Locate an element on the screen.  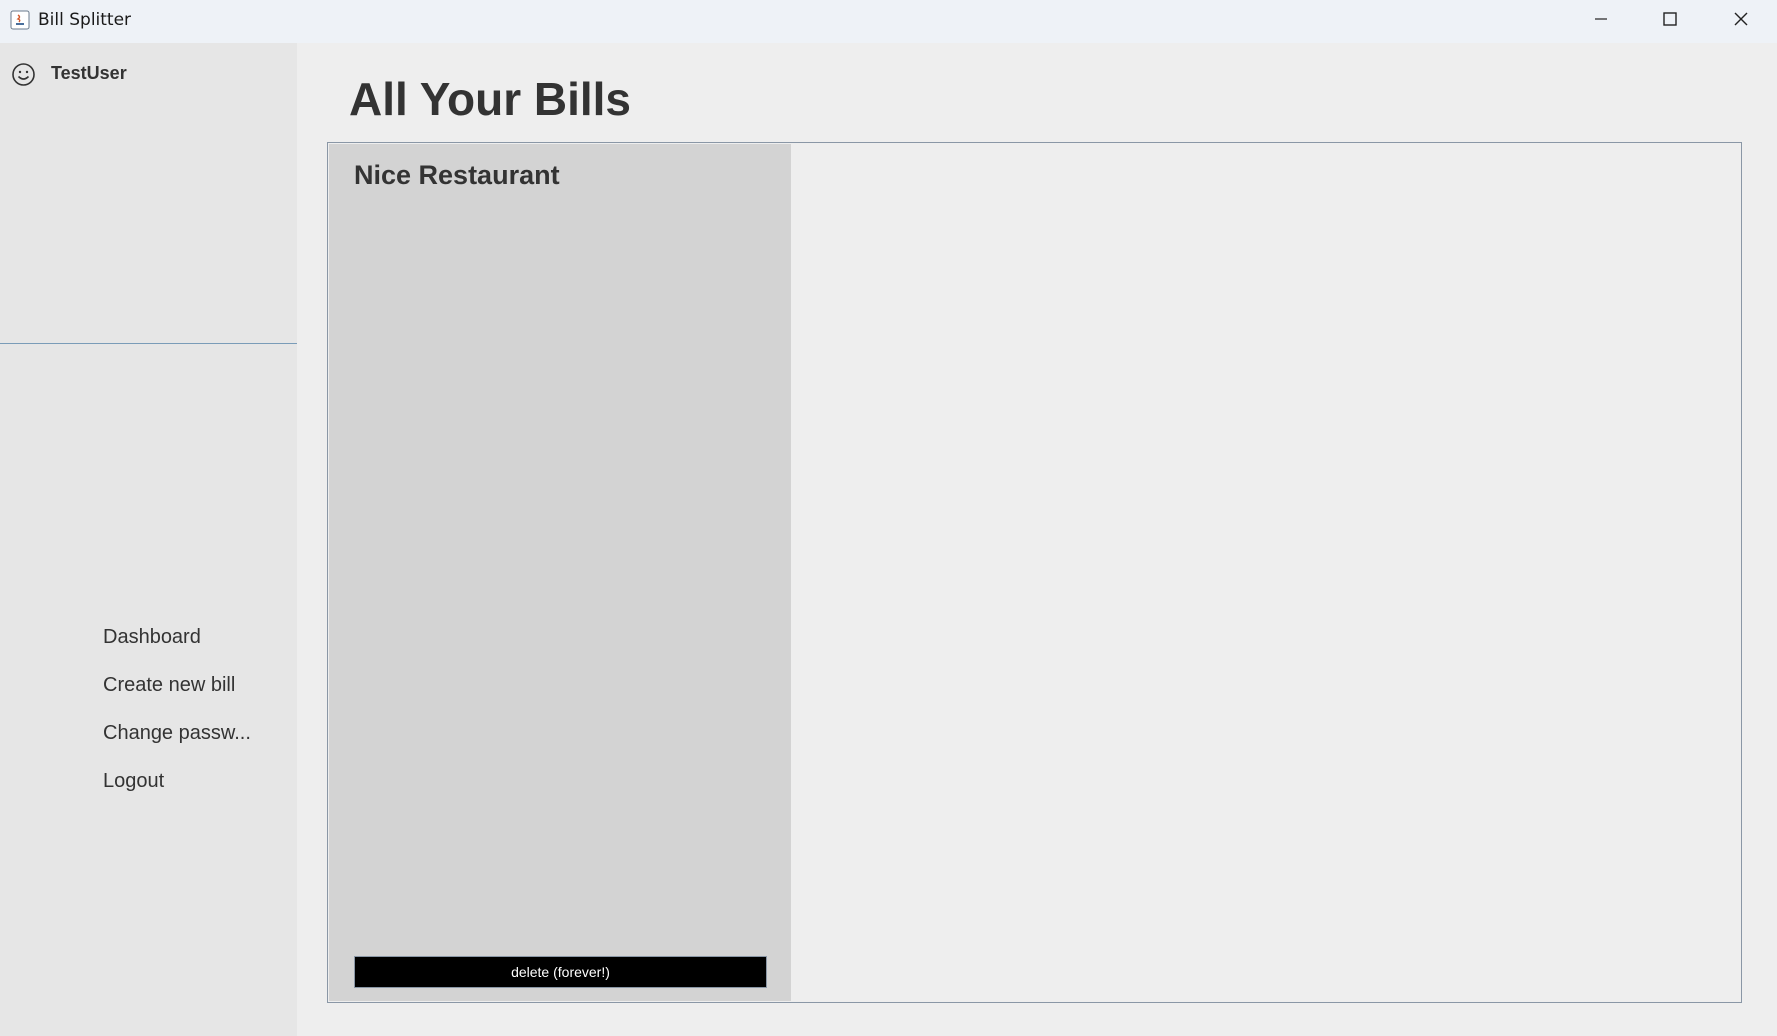
sidebar-divider is located at coordinates (148, 343).